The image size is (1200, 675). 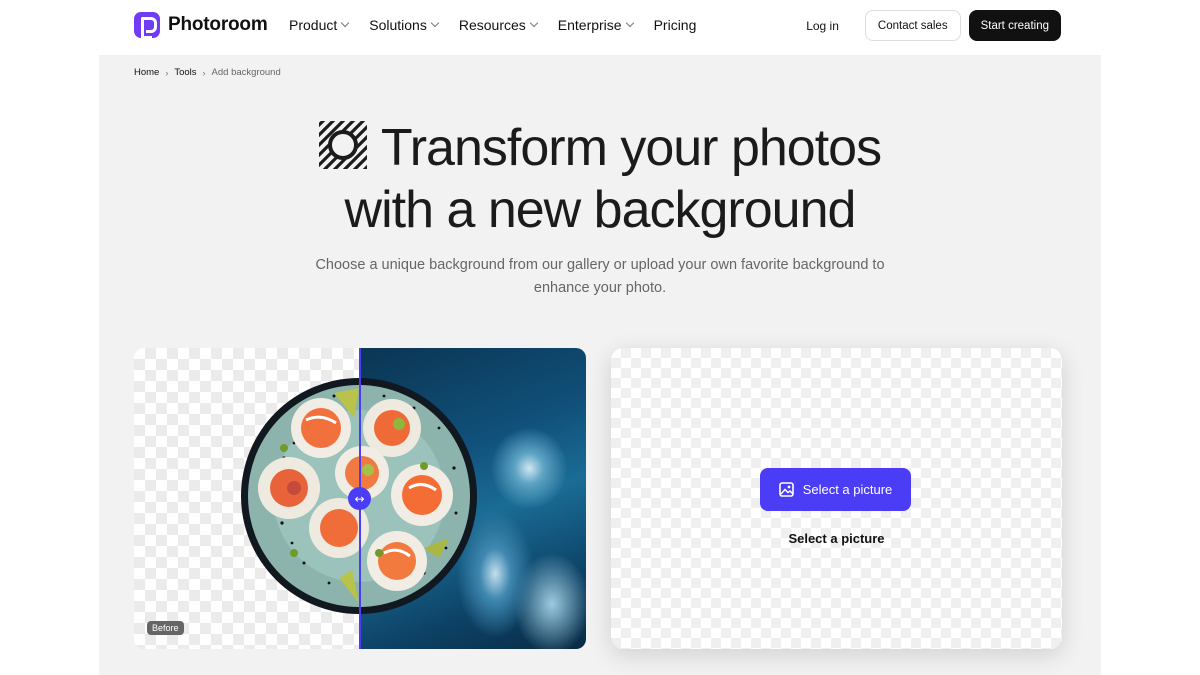 What do you see at coordinates (836, 538) in the screenshot?
I see `select-picture-caption: Select a picture` at bounding box center [836, 538].